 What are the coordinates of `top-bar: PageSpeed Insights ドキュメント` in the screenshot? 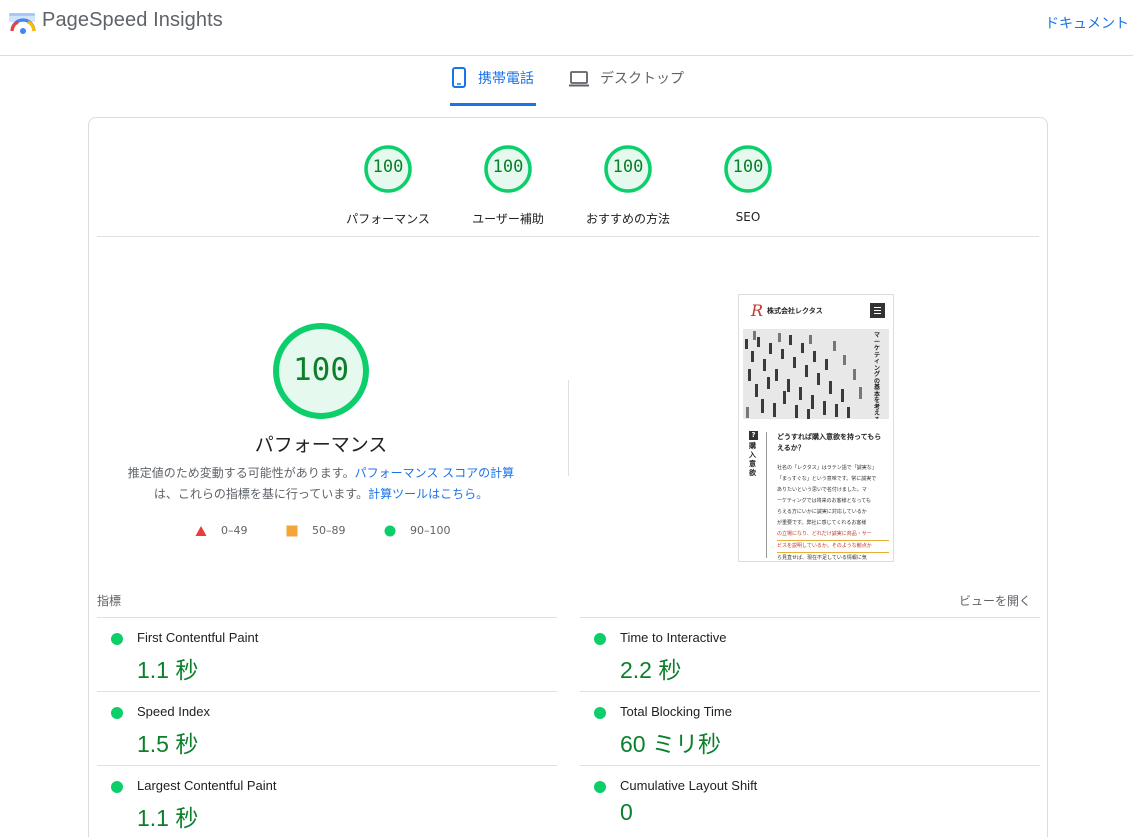 It's located at (566, 28).